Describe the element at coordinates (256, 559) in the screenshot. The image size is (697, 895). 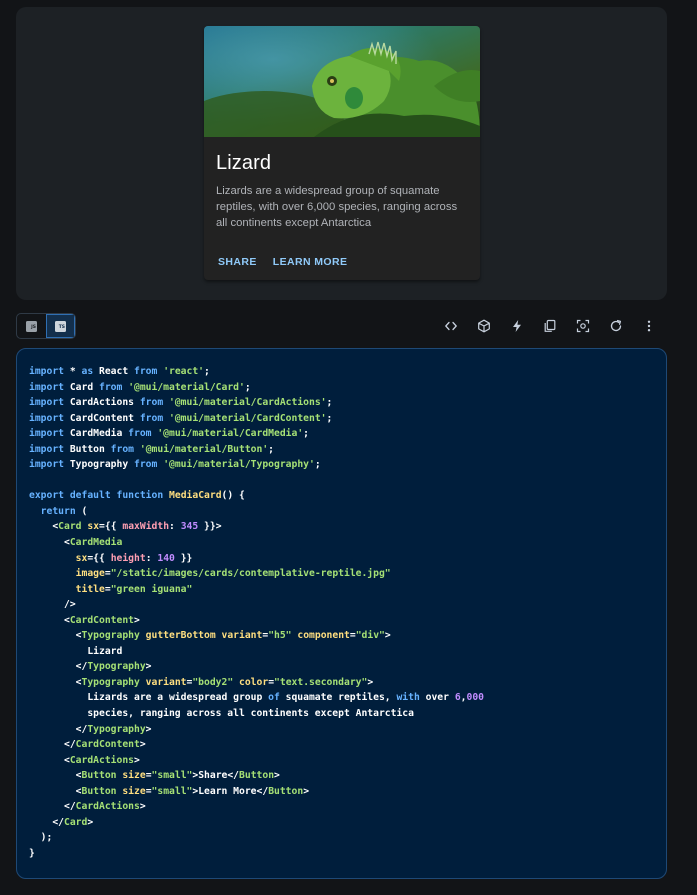
I see `code-line: sx={{ height: 140 }}` at that location.